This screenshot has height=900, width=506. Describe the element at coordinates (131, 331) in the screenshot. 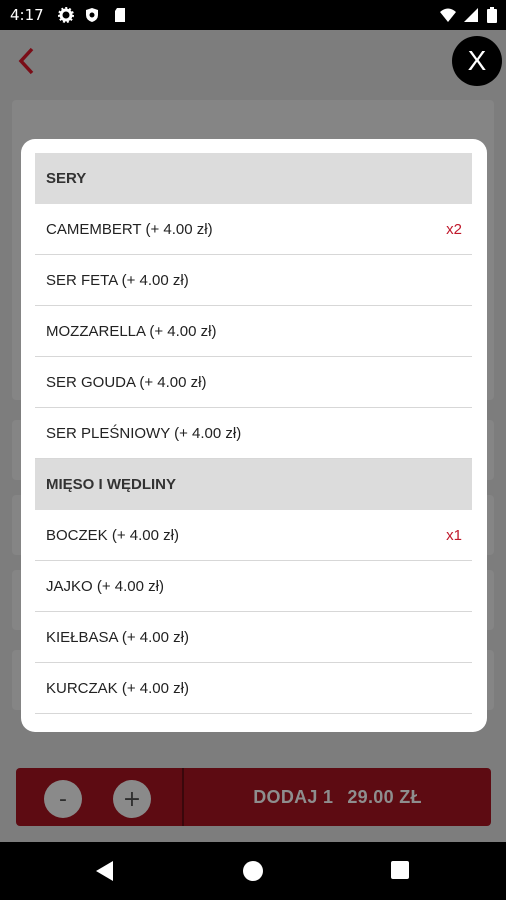

I see `topping-label: MOZZARELLA (+ 4.00 zł)` at that location.